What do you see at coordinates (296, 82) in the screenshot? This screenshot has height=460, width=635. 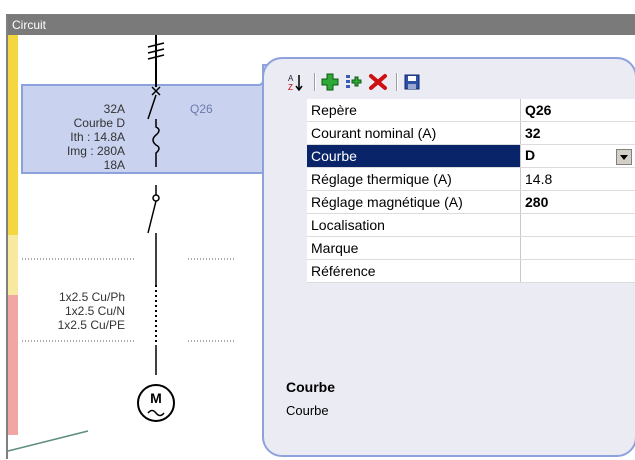 I see `sort-az-icon: AZ` at bounding box center [296, 82].